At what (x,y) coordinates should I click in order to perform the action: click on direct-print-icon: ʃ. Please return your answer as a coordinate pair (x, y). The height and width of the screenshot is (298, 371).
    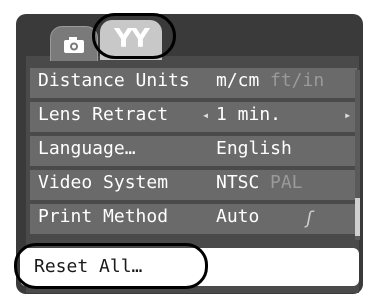
    Looking at the image, I should click on (309, 218).